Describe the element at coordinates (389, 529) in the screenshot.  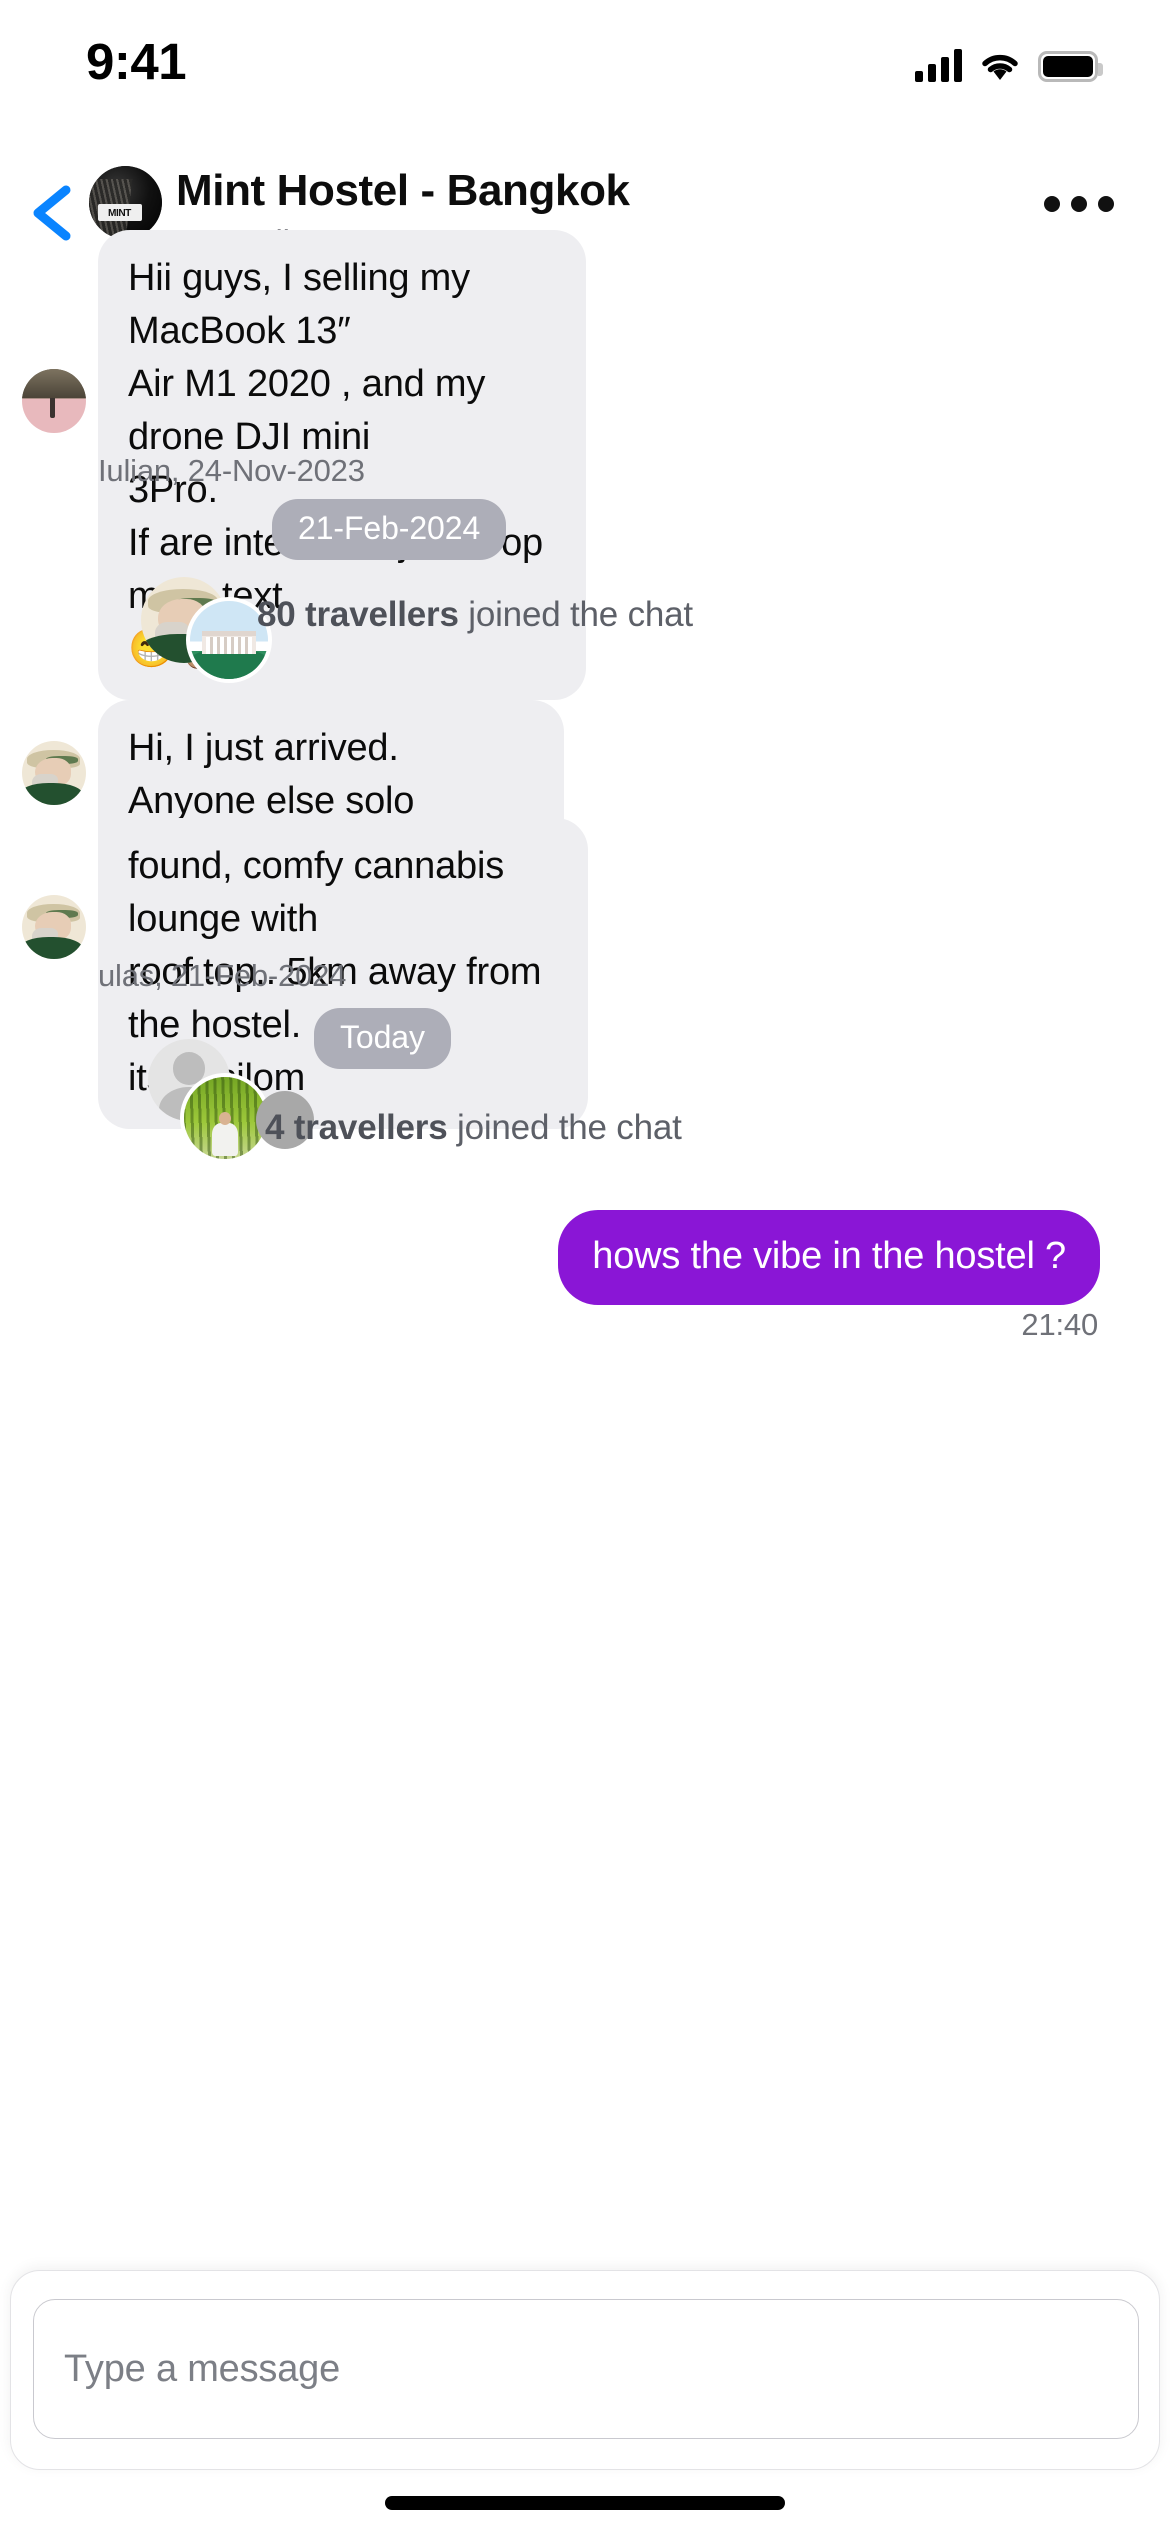
I see `date-divider-chip: 21-Feb-2024` at that location.